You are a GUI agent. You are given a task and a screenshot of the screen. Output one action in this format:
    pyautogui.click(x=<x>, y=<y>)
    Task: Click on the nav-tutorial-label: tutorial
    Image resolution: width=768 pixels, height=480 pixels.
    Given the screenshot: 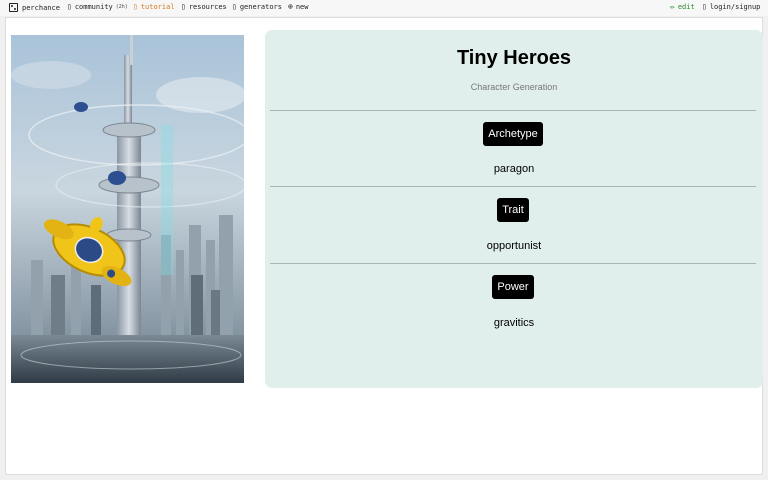 What is the action you would take?
    pyautogui.click(x=157, y=7)
    